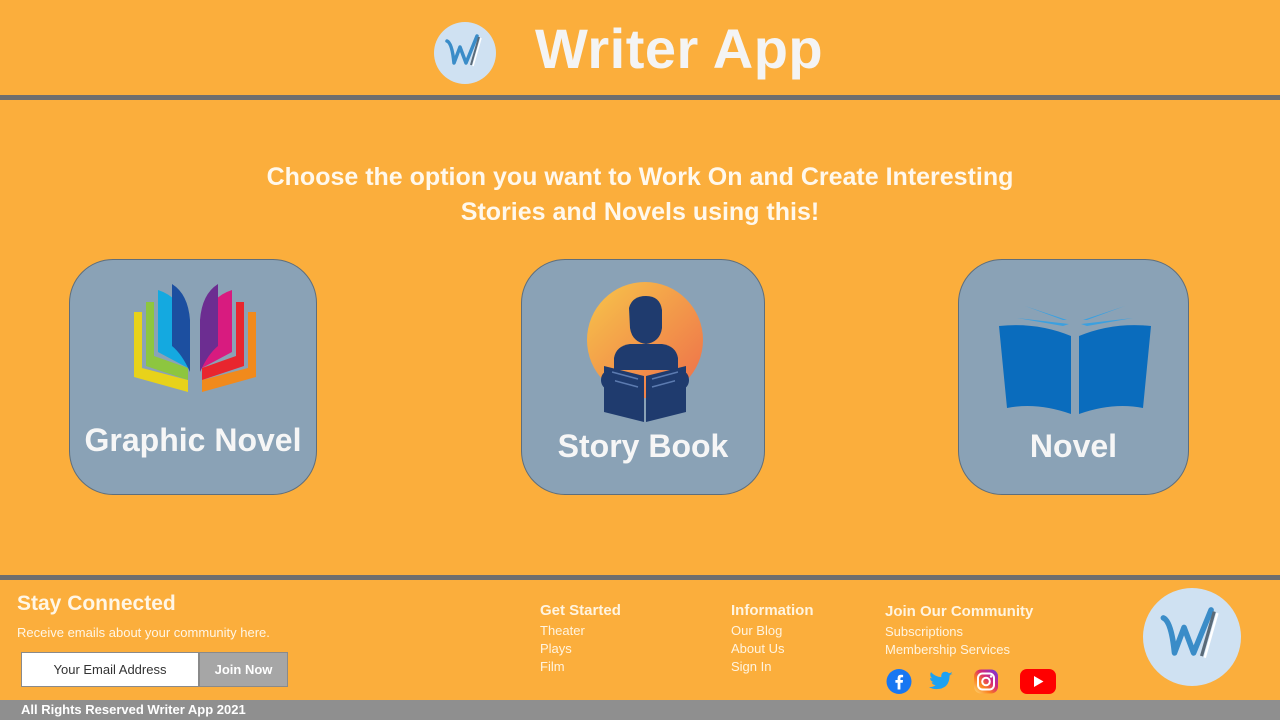 The width and height of the screenshot is (1280, 720). I want to click on app-logo-icon, so click(465, 53).